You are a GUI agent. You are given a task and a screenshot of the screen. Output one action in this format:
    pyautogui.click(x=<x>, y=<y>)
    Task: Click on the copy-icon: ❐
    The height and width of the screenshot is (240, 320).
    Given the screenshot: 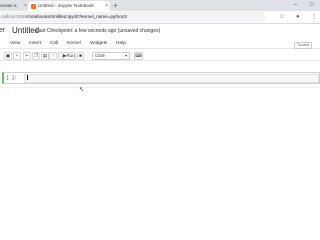 What is the action you would take?
    pyautogui.click(x=36, y=55)
    